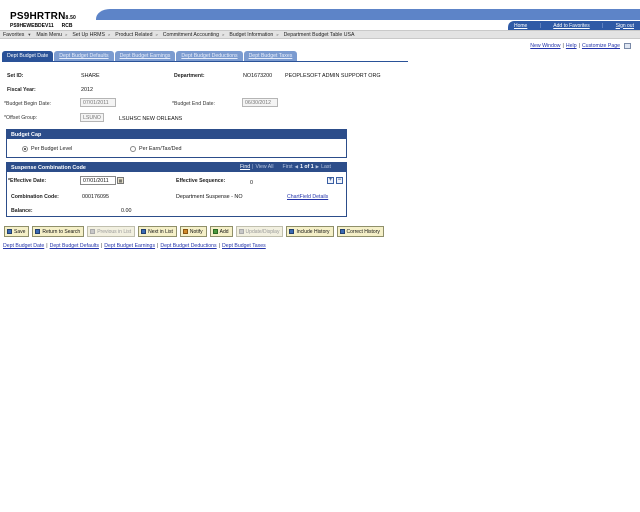 This screenshot has width=640, height=512. Describe the element at coordinates (317, 166) in the screenshot. I see `next-arrow-icon: ▶` at that location.